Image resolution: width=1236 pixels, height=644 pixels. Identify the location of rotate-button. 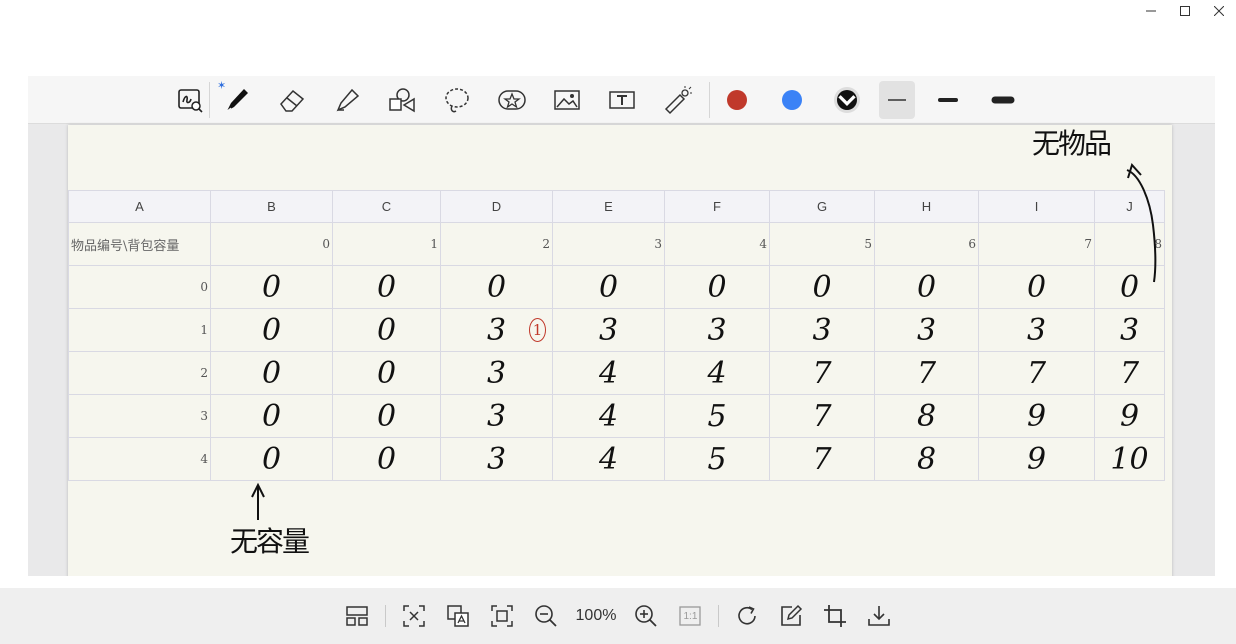
(747, 616).